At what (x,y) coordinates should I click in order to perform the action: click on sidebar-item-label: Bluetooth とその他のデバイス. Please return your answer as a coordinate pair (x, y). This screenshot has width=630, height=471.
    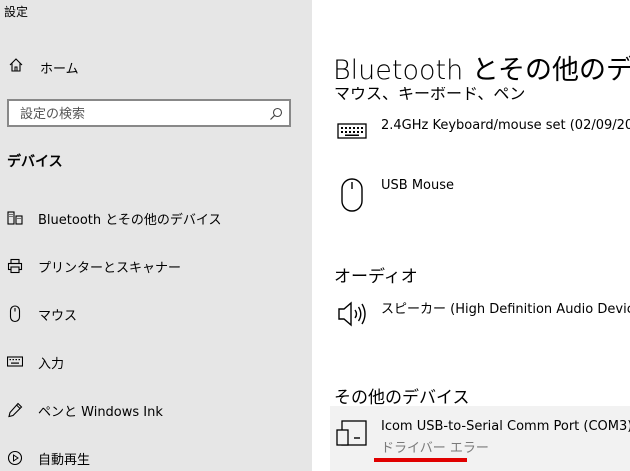
    Looking at the image, I should click on (130, 220).